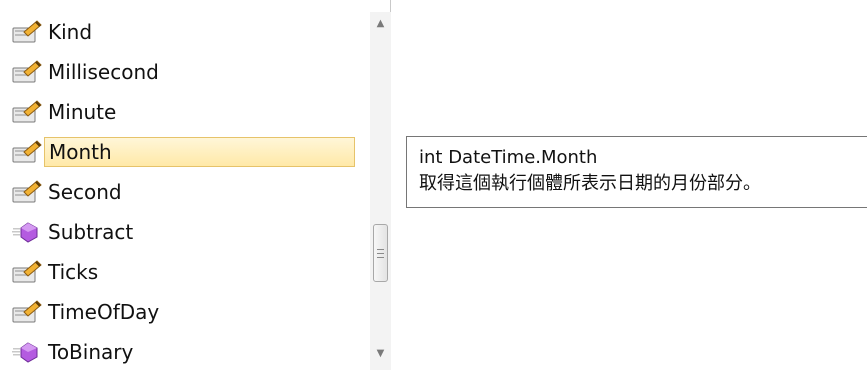  Describe the element at coordinates (199, 152) in the screenshot. I see `list-item-label: Month` at that location.